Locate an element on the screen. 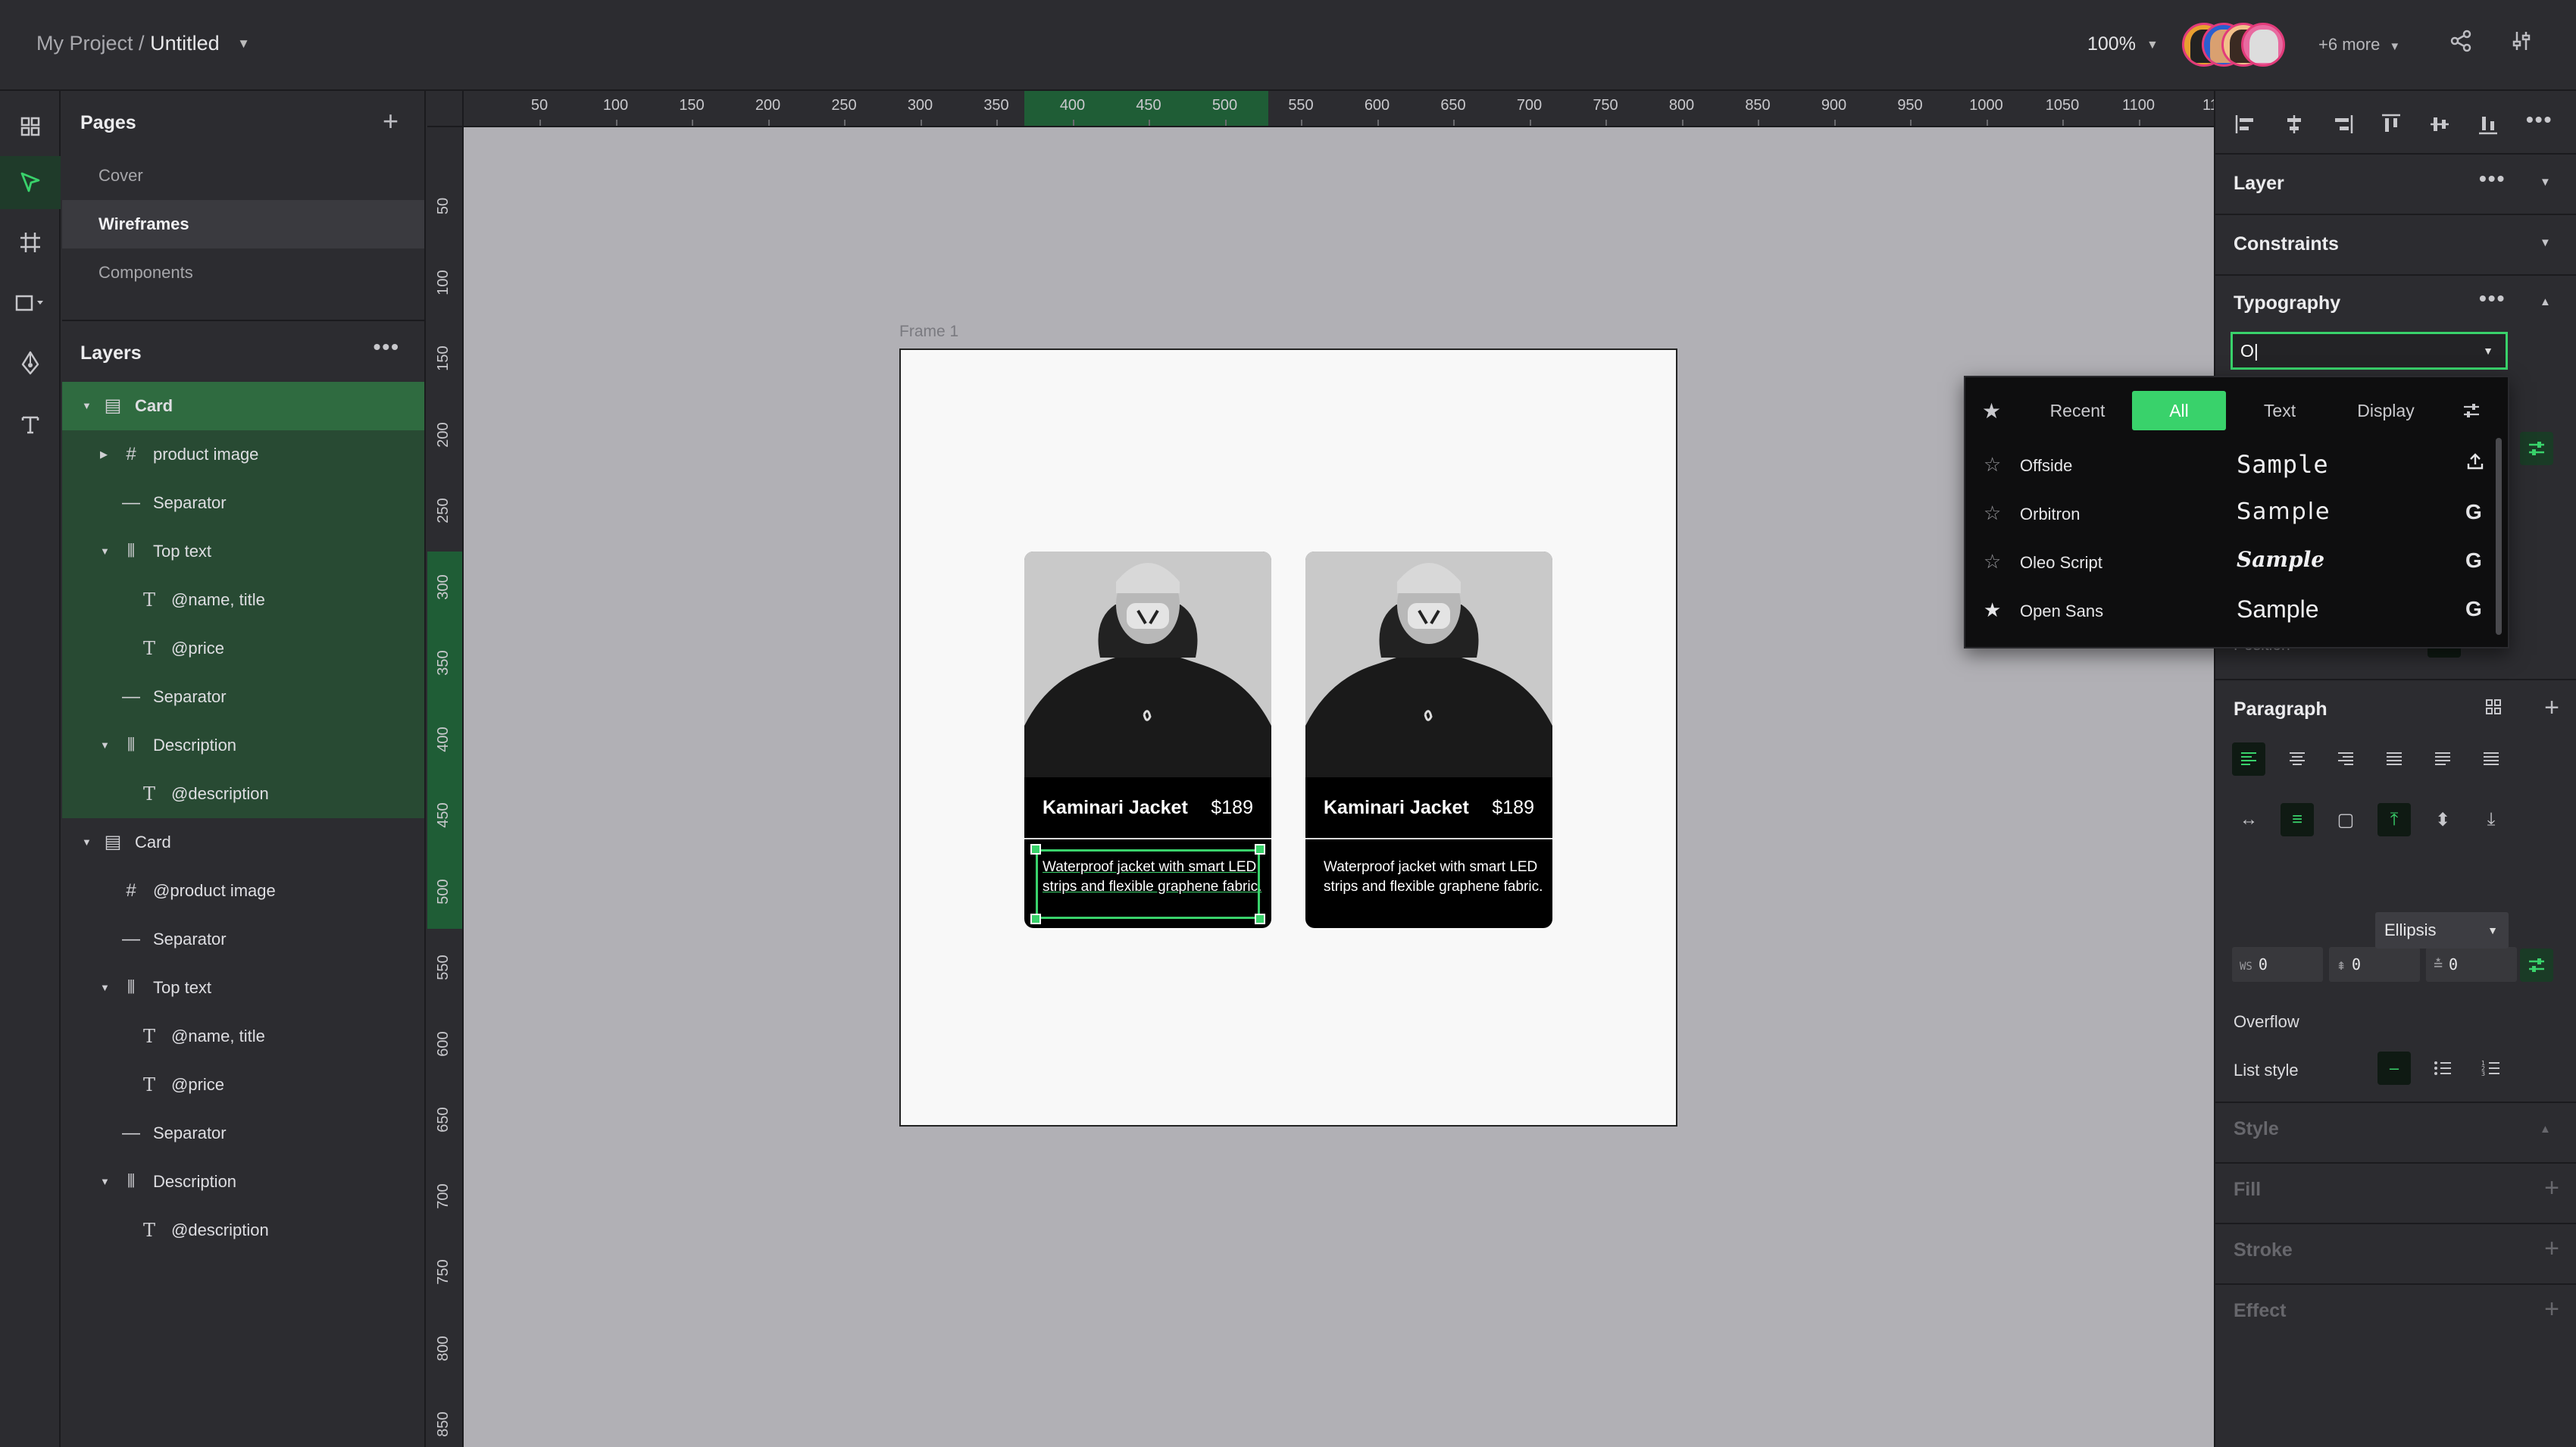 Image resolution: width=2576 pixels, height=1447 pixels. chevron-right-icon: ▶ is located at coordinates (104, 454).